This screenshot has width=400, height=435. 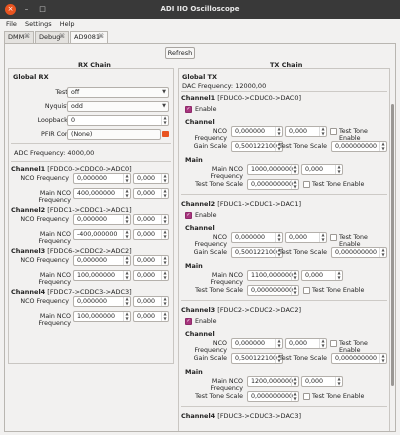 I want to click on rx-ch4-main-phase-input: 0,000 ▲ ▼, so click(x=151, y=316).